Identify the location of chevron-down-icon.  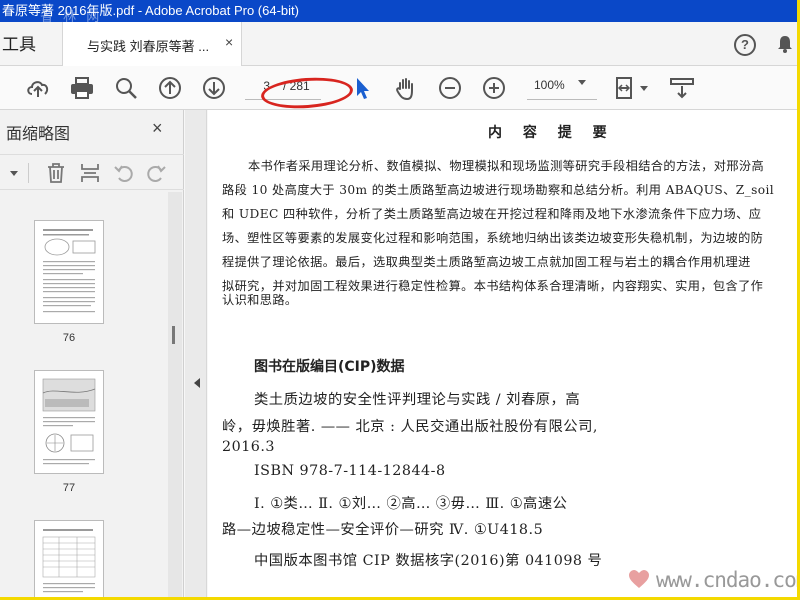
(582, 82).